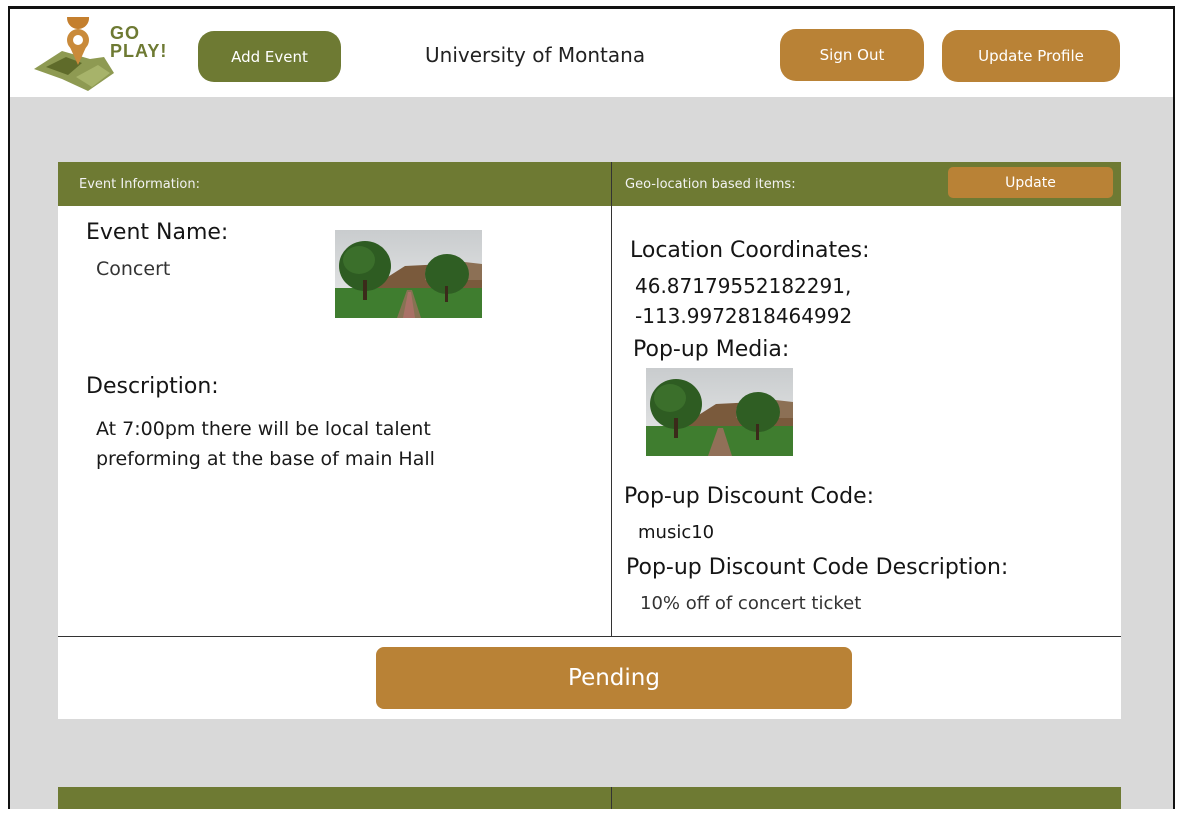  Describe the element at coordinates (535, 55) in the screenshot. I see `university-title: University of Montana` at that location.